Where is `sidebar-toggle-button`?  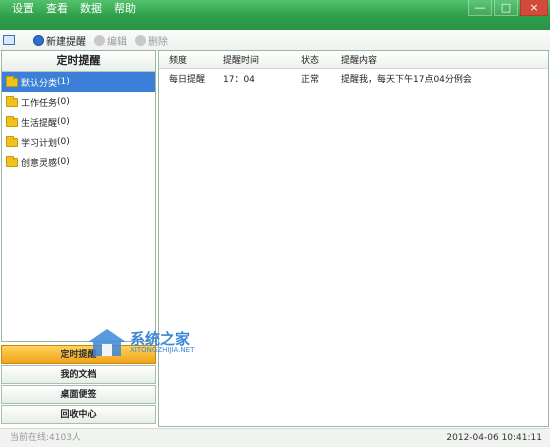 sidebar-toggle-button is located at coordinates (9, 40).